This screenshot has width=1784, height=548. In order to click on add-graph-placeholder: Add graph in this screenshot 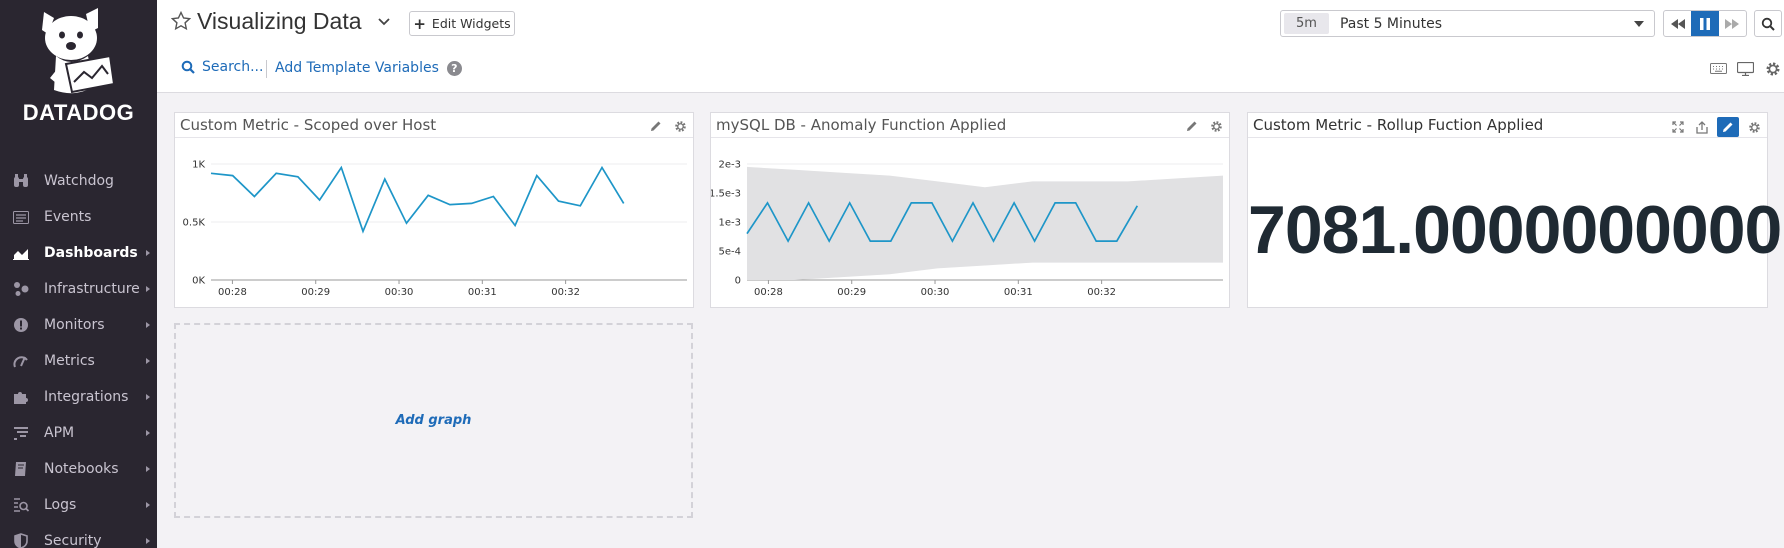, I will do `click(433, 420)`.